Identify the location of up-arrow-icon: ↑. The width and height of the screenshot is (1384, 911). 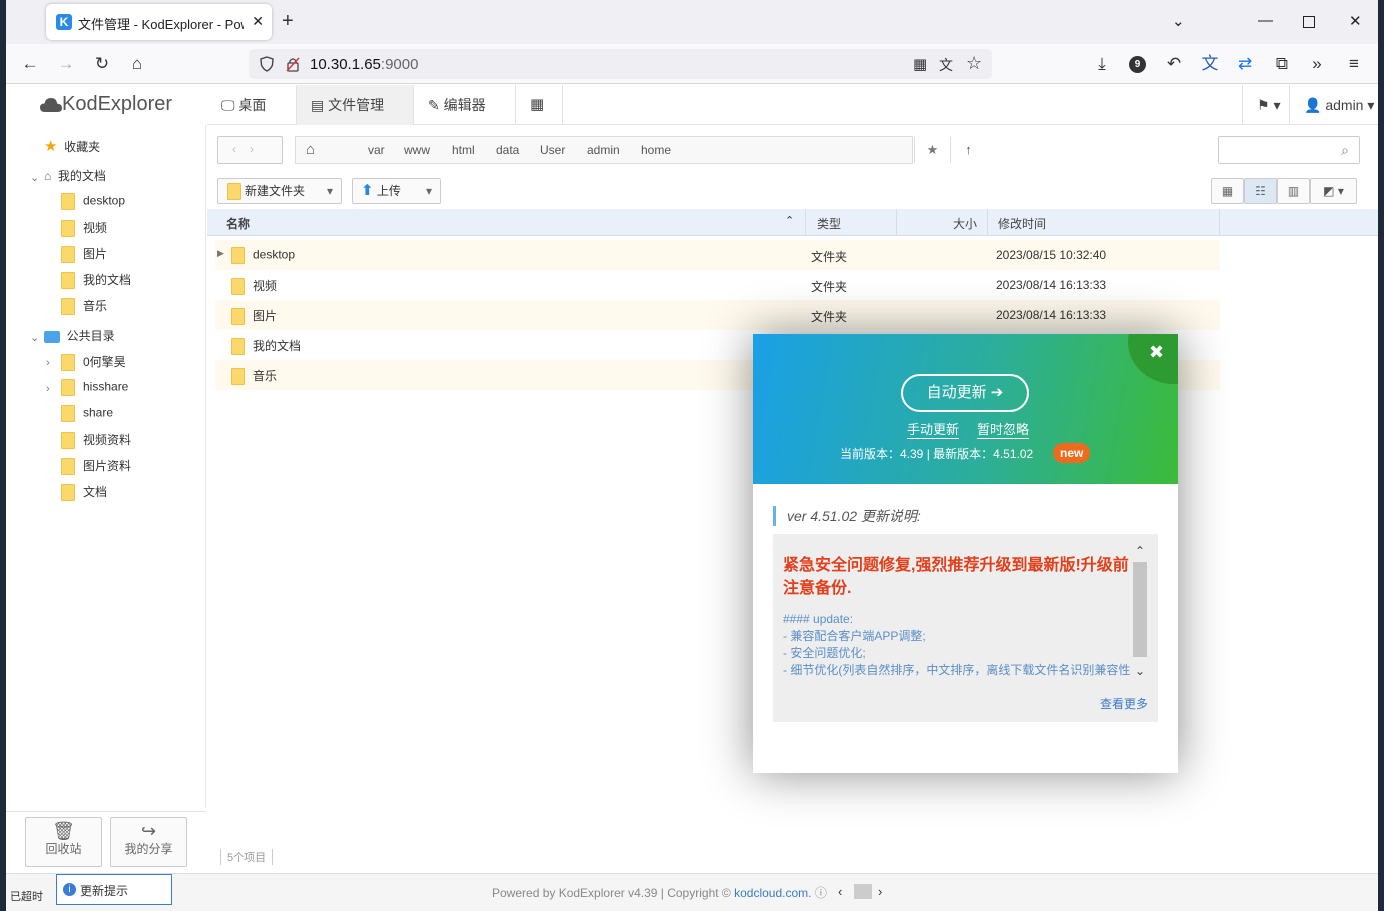
(968, 150).